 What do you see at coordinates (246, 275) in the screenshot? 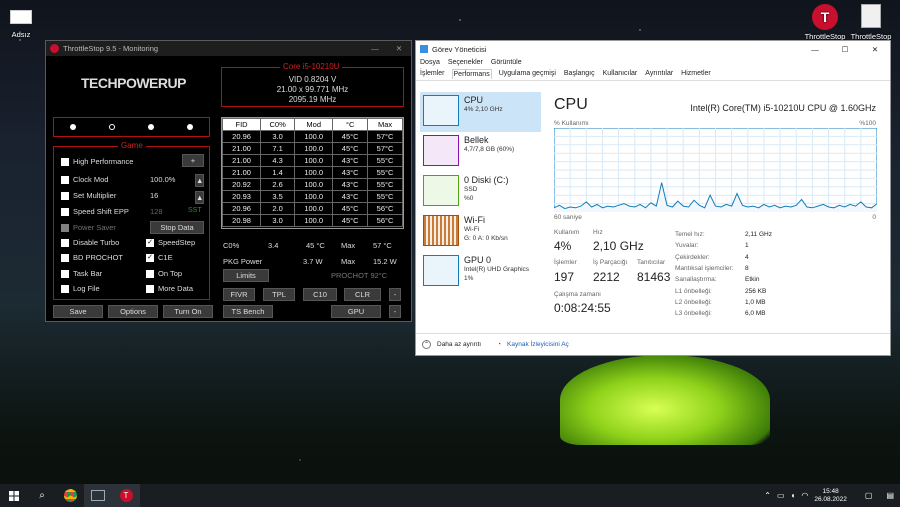
I see `limits-button: Limits` at bounding box center [246, 275].